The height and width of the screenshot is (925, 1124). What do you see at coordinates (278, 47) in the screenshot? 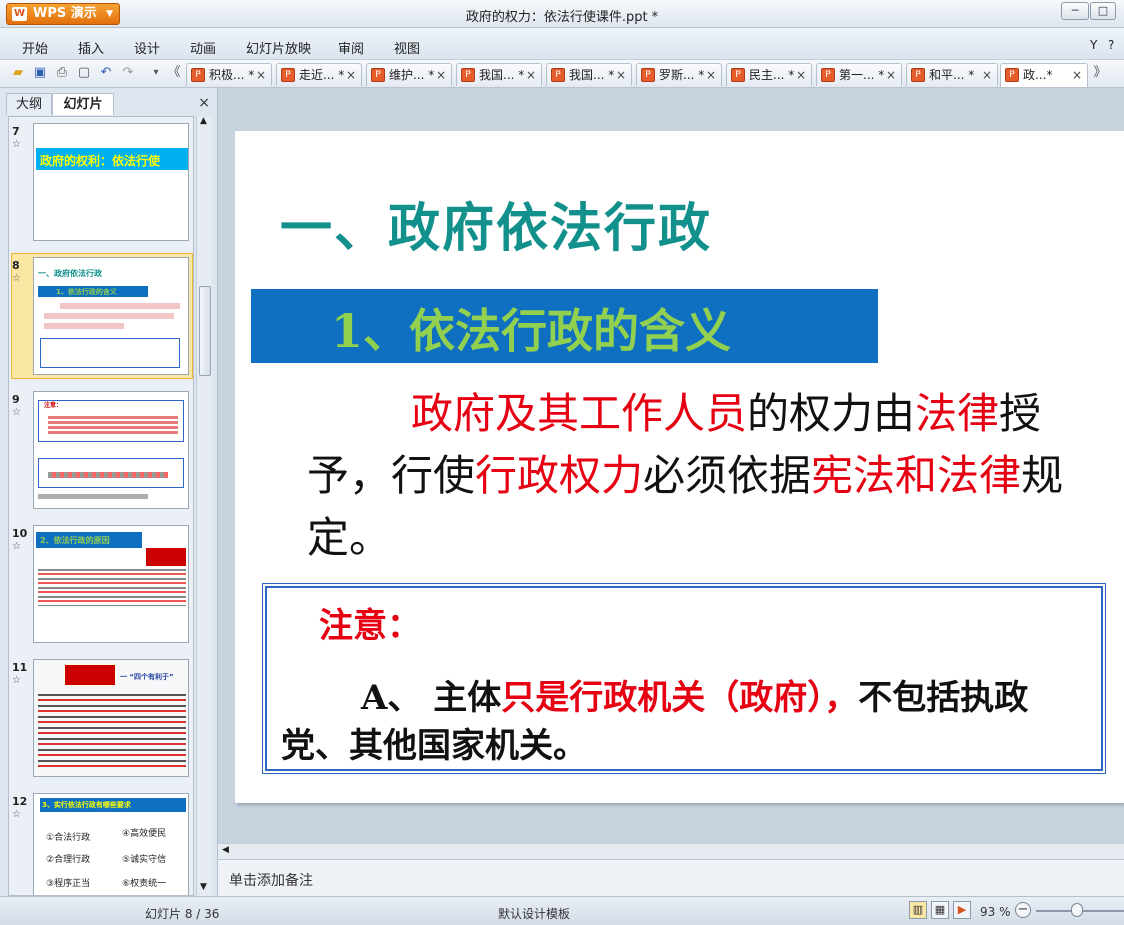
I see `menu-slideshow: 幻灯片放映` at bounding box center [278, 47].